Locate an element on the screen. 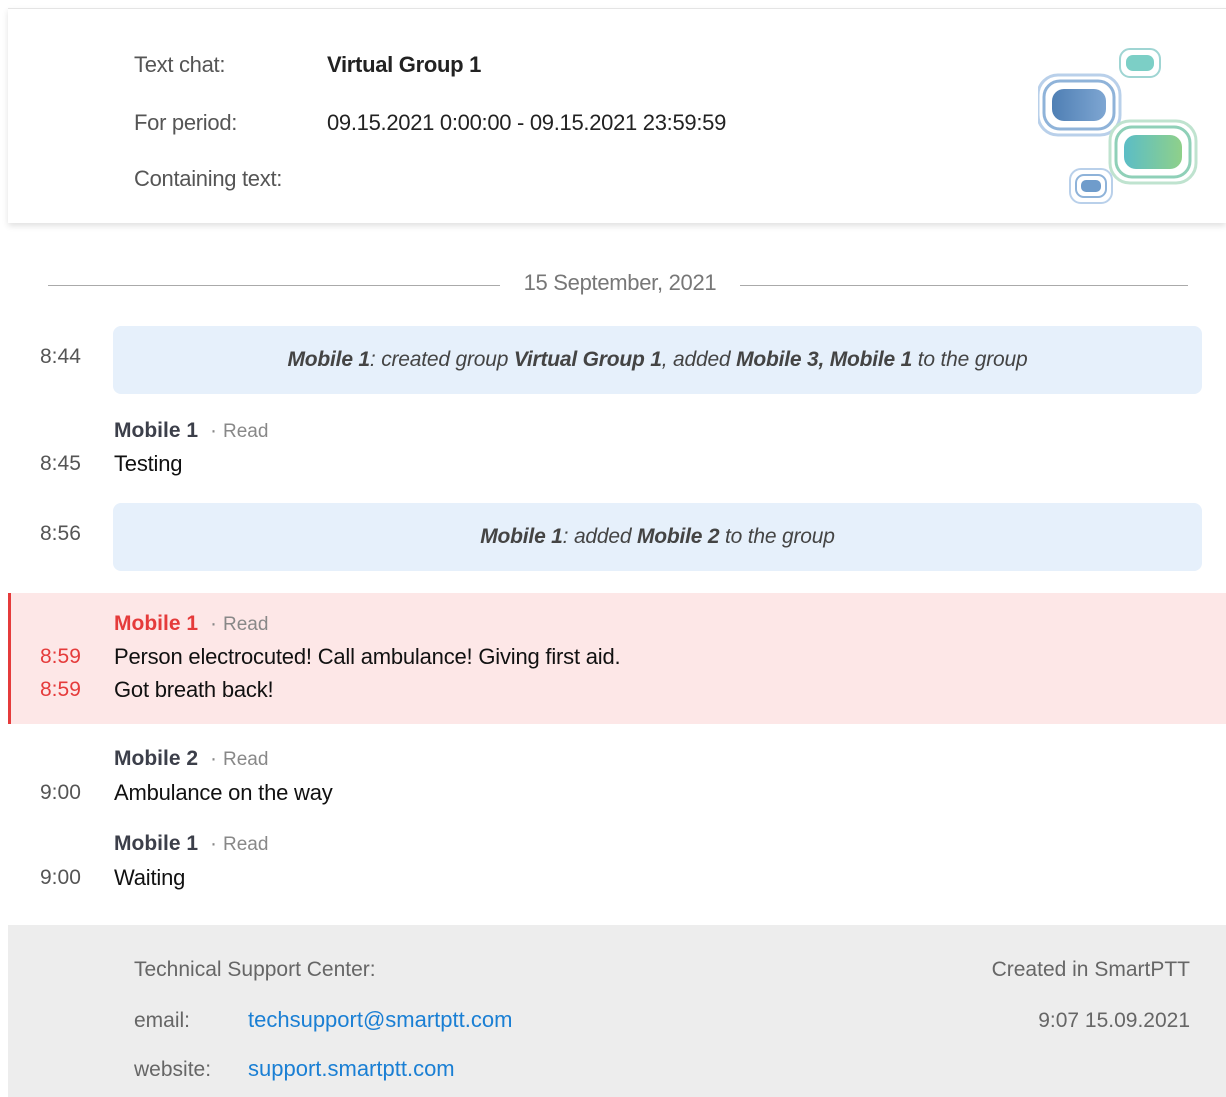 This screenshot has width=1226, height=1097. event-text: : added is located at coordinates (599, 536).